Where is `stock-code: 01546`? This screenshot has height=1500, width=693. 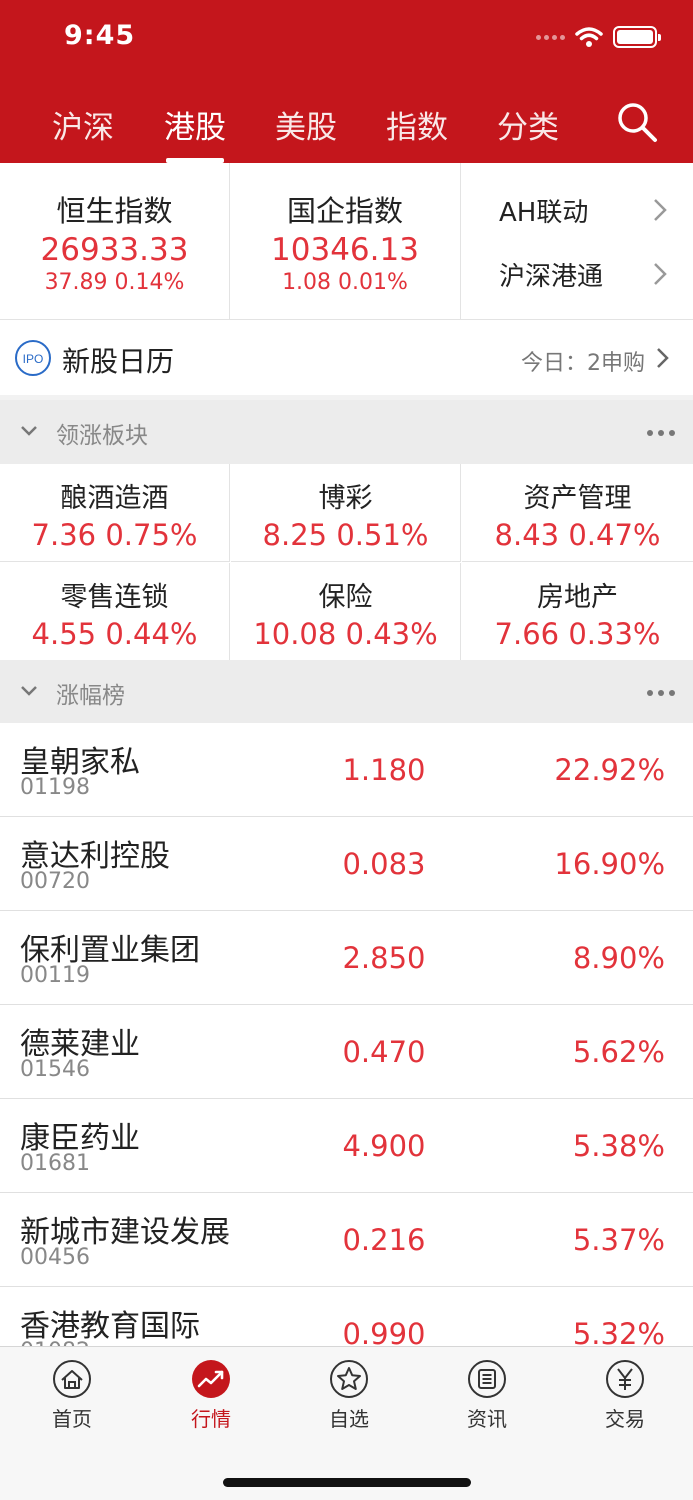 stock-code: 01546 is located at coordinates (55, 1069).